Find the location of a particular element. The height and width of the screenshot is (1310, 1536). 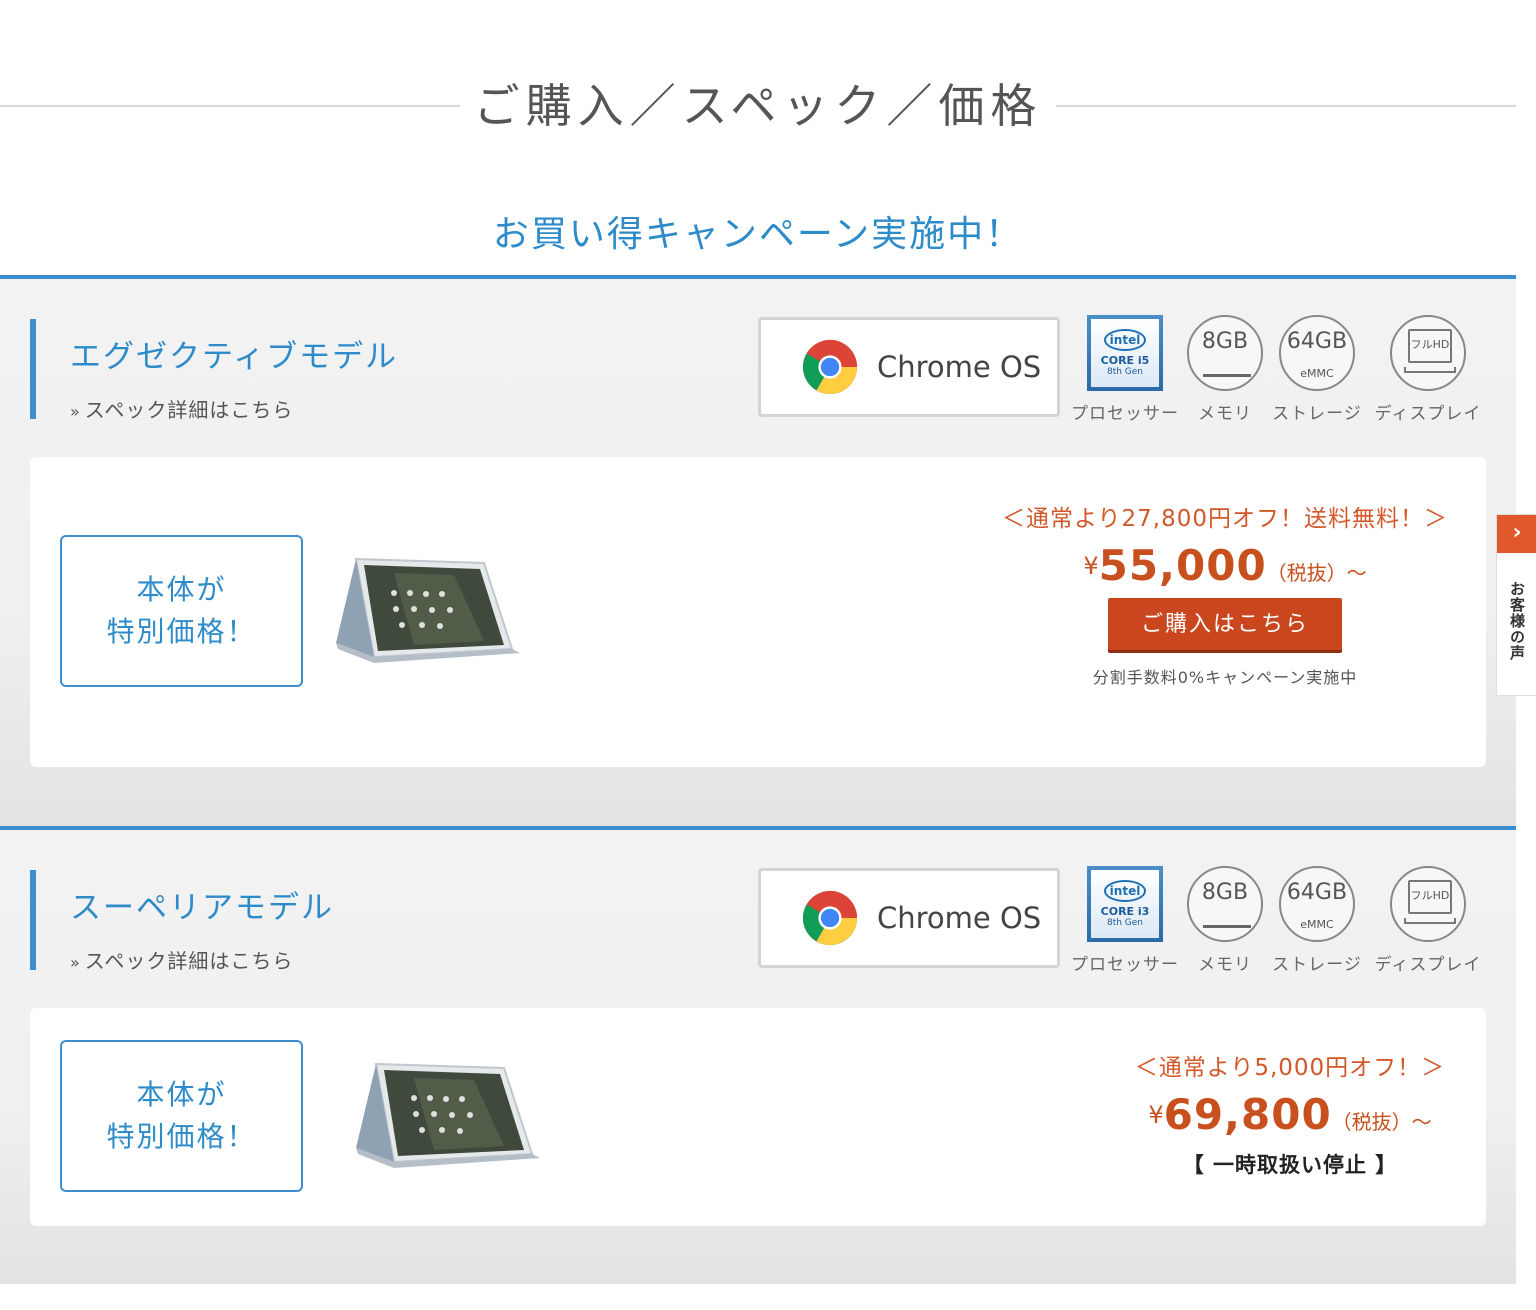

sale-suspended-notice: 【 一時取扱い停止 】 is located at coordinates (1290, 1165).